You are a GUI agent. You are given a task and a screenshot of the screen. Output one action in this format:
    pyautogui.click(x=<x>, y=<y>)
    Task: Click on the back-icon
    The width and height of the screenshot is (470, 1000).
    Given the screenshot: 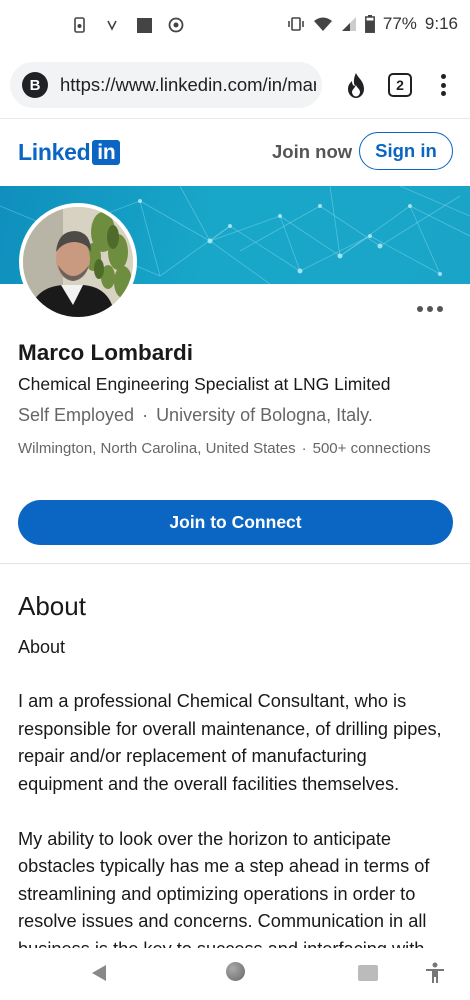 What is the action you would take?
    pyautogui.click(x=99, y=973)
    